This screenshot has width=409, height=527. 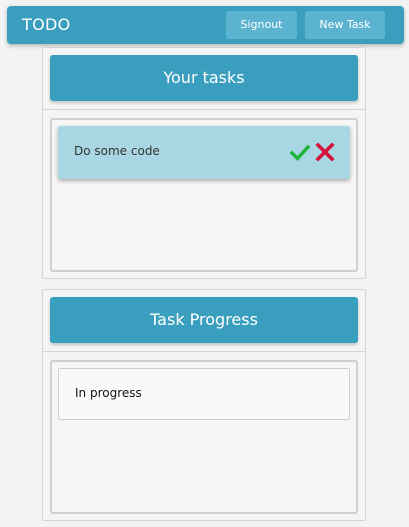 I want to click on progress-item: In progress, so click(x=204, y=394).